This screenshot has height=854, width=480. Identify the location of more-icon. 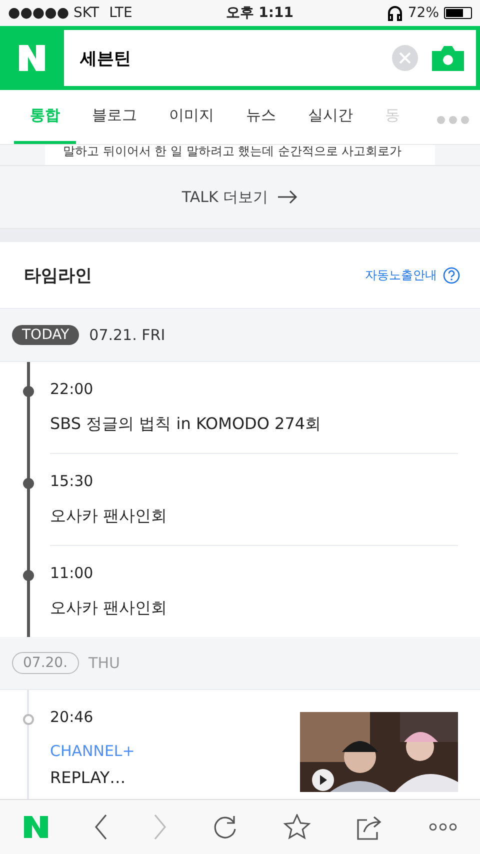
(443, 827).